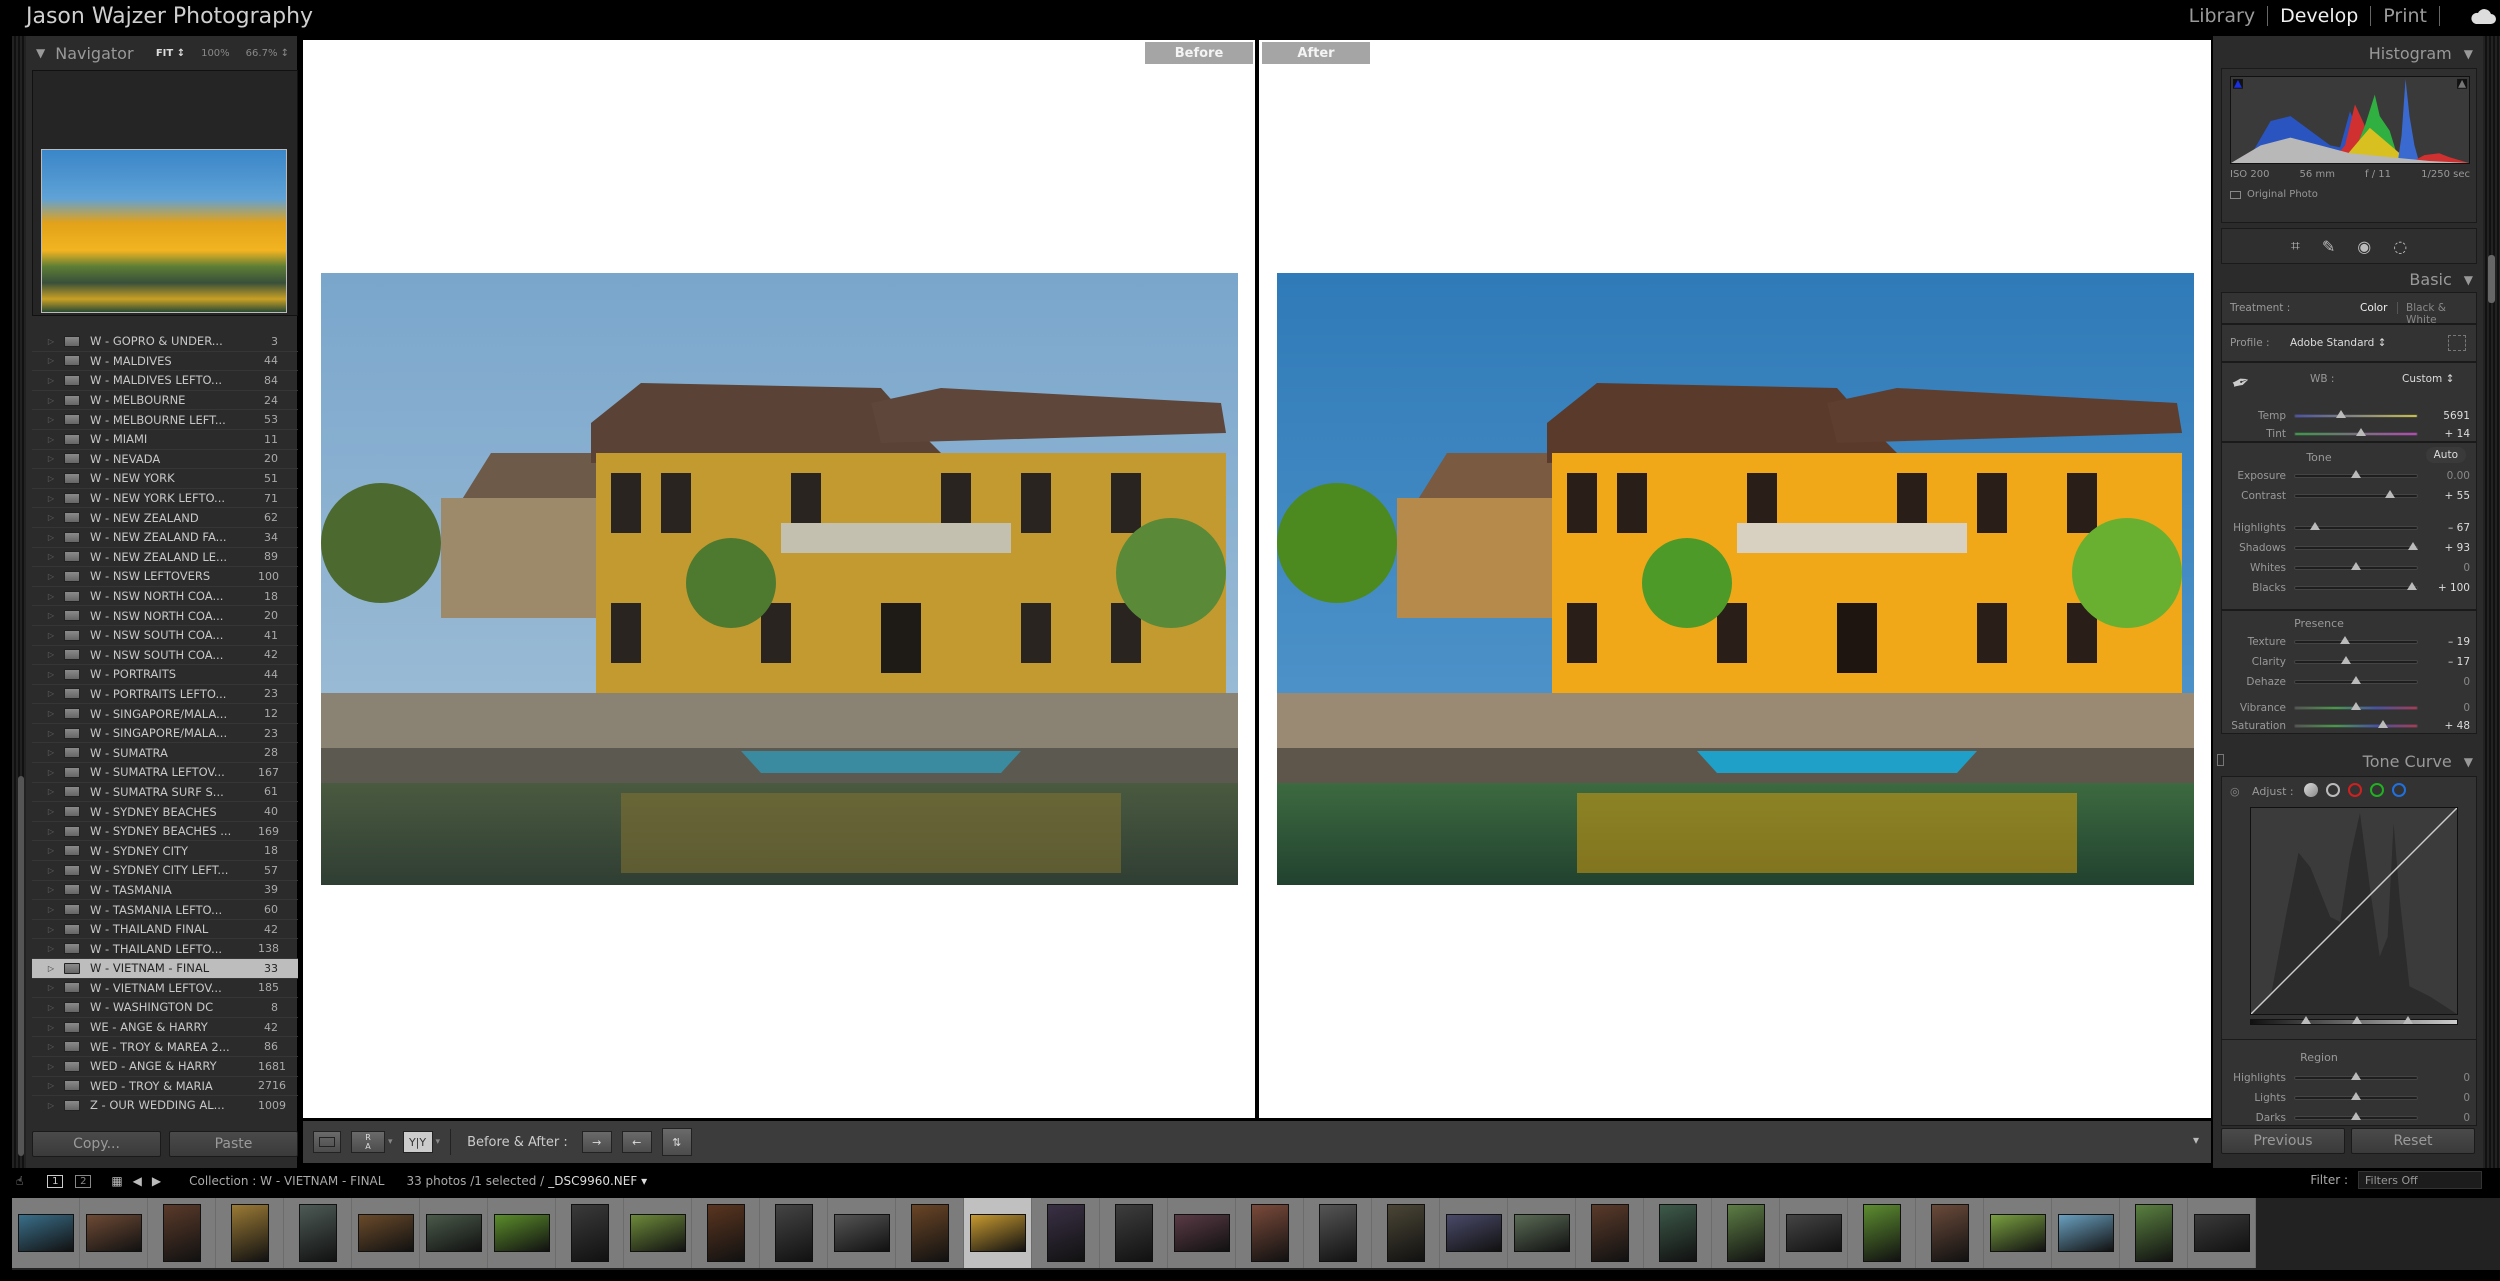 The width and height of the screenshot is (2500, 1281). What do you see at coordinates (165, 616) in the screenshot?
I see `collection-row: ▷ W - NSW NORTH COA... 20` at bounding box center [165, 616].